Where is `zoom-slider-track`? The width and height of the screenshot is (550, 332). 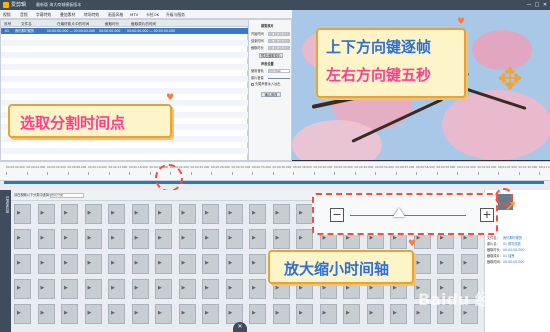
zoom-slider-track is located at coordinates (408, 215).